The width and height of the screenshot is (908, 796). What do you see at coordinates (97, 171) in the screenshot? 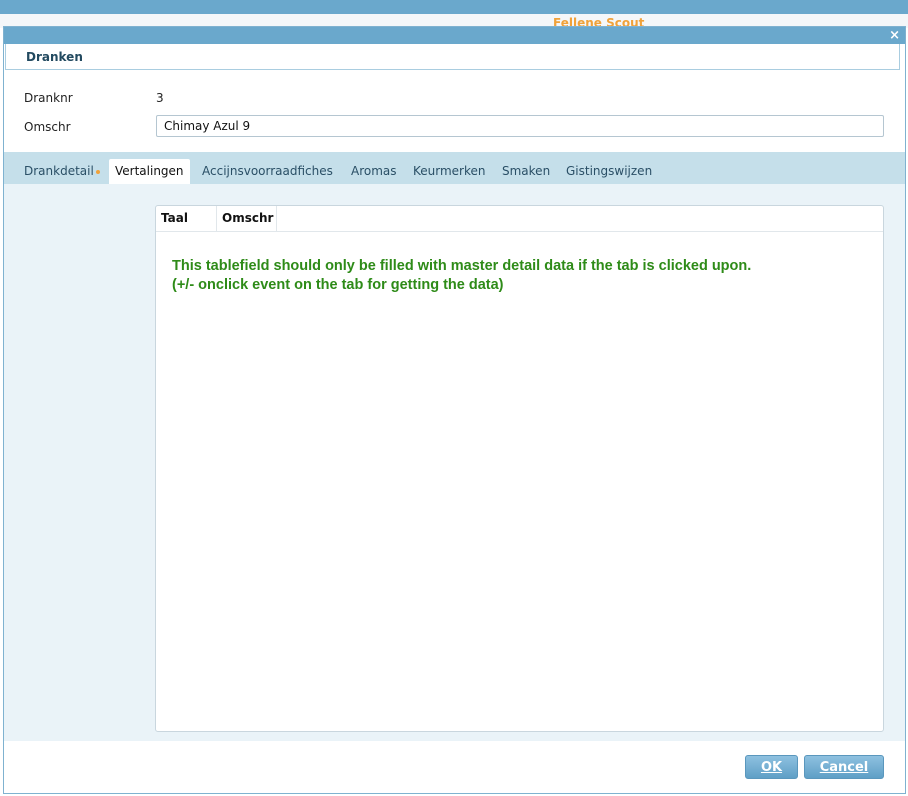
I see `modified-dot-icon` at bounding box center [97, 171].